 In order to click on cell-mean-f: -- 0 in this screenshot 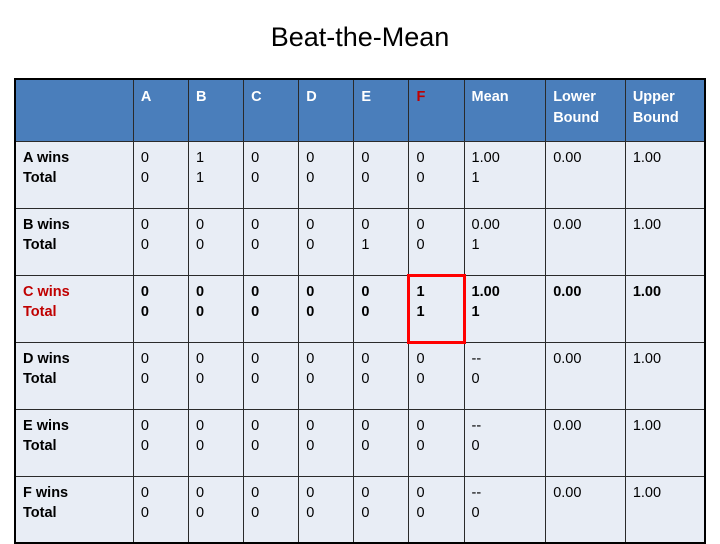, I will do `click(505, 509)`.